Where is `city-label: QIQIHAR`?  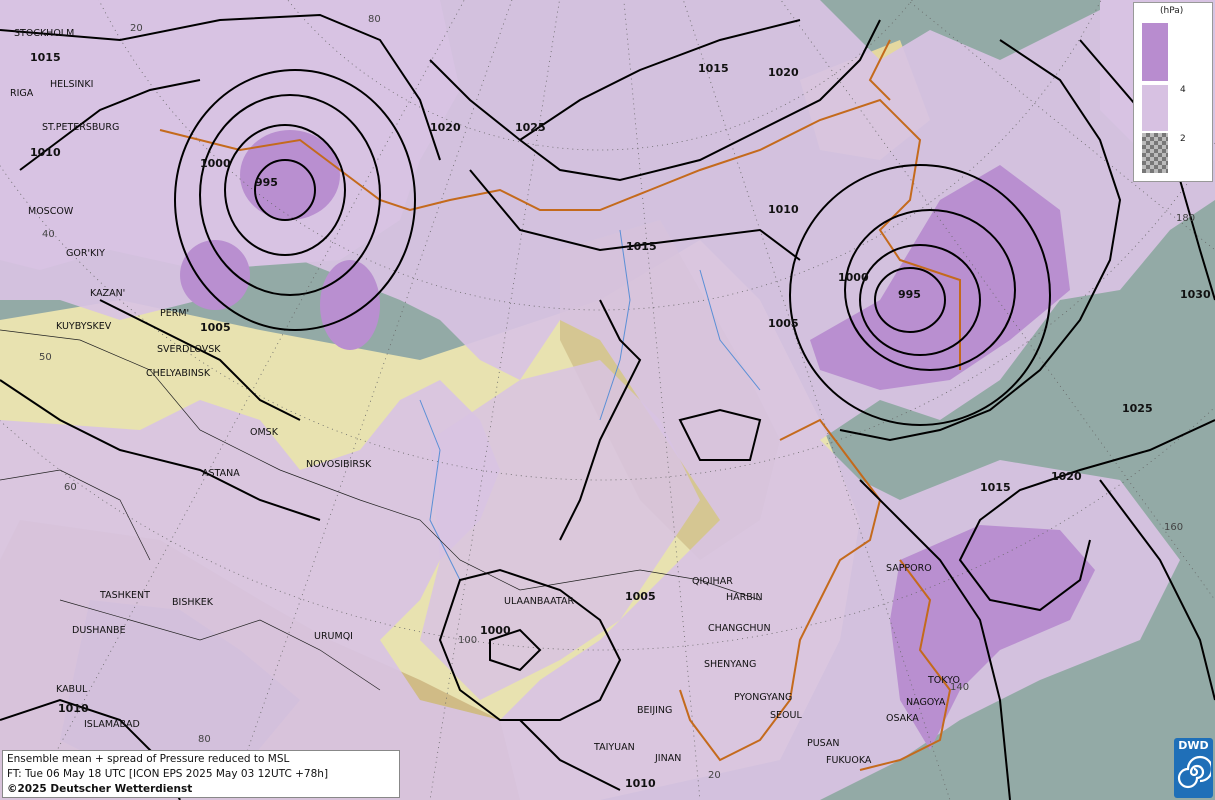
city-label: QIQIHAR is located at coordinates (712, 581).